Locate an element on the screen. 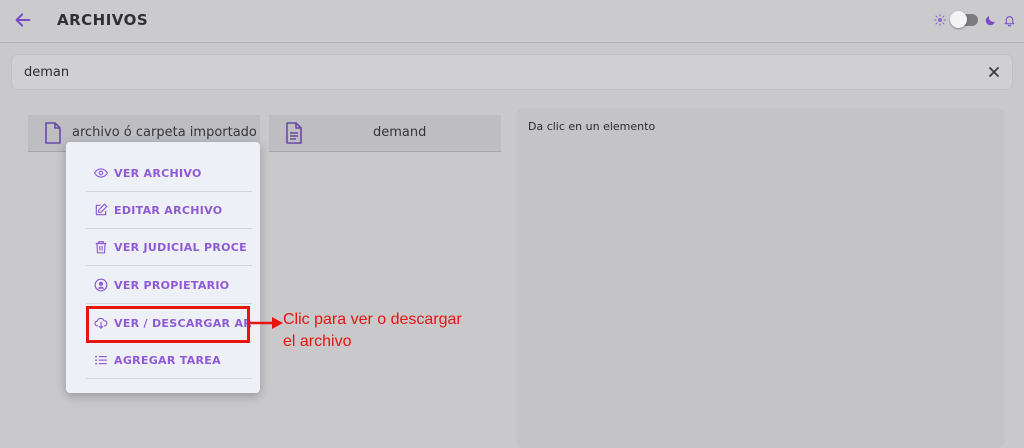 The height and width of the screenshot is (448, 1024). menu-item-add-task: AGREGAR TAREA is located at coordinates (169, 360).